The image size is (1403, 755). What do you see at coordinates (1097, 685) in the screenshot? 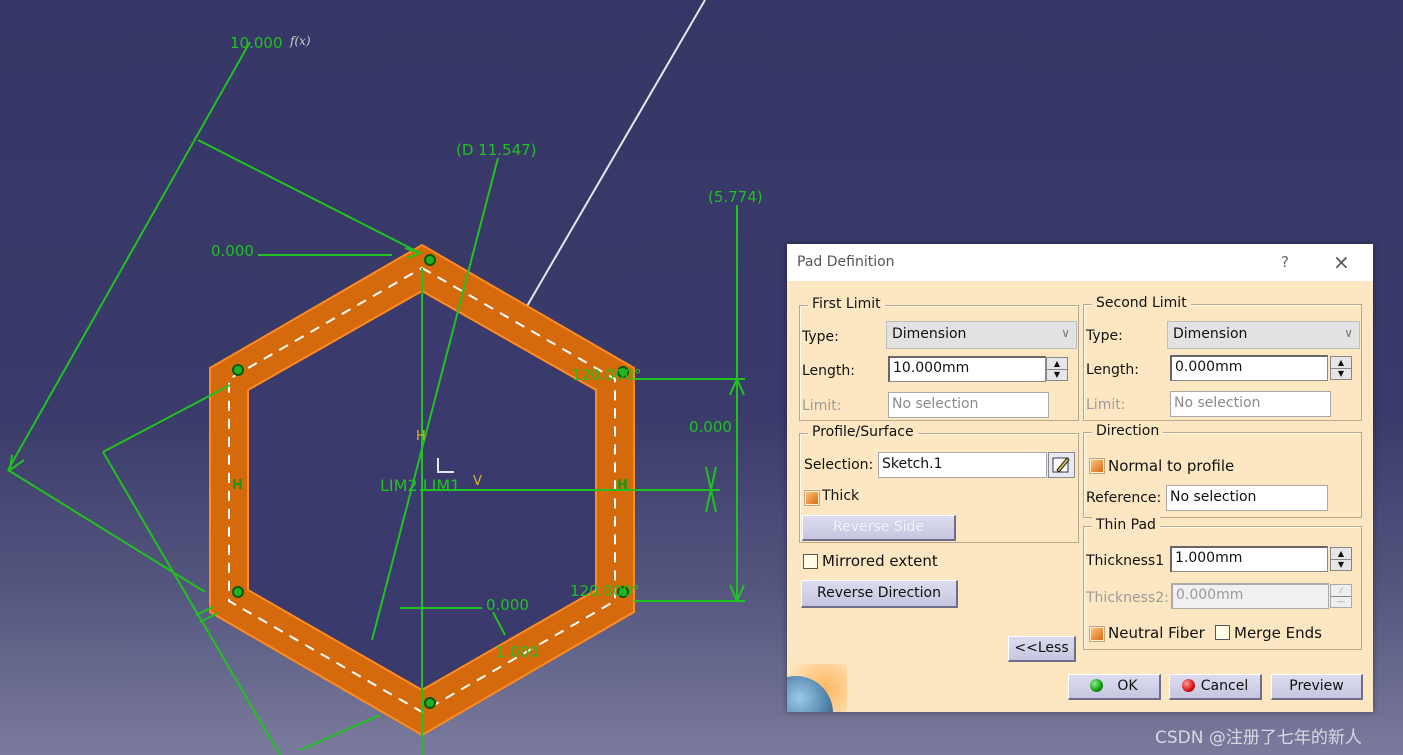
I see `green-ball-icon` at bounding box center [1097, 685].